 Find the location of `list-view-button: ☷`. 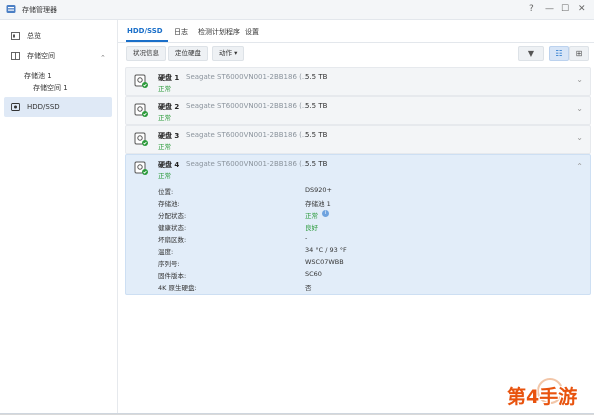

list-view-button: ☷ is located at coordinates (559, 53).